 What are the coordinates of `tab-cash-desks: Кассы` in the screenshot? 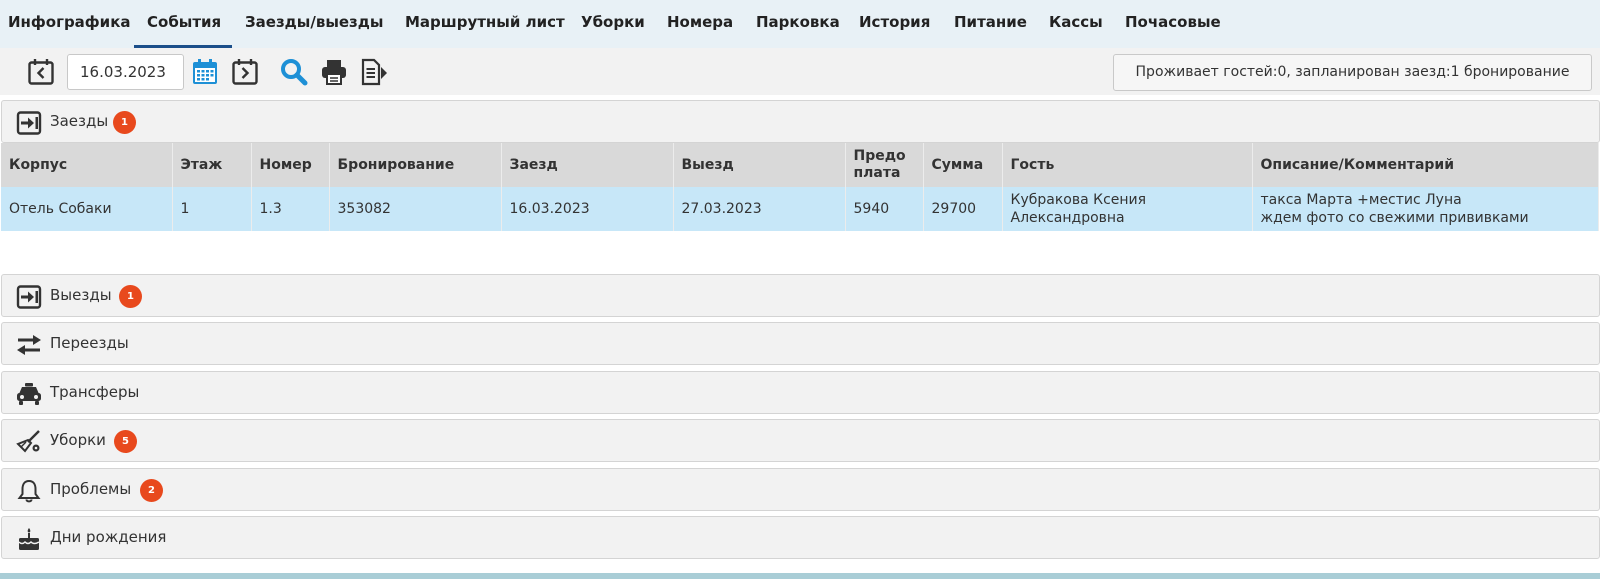 It's located at (1076, 24).